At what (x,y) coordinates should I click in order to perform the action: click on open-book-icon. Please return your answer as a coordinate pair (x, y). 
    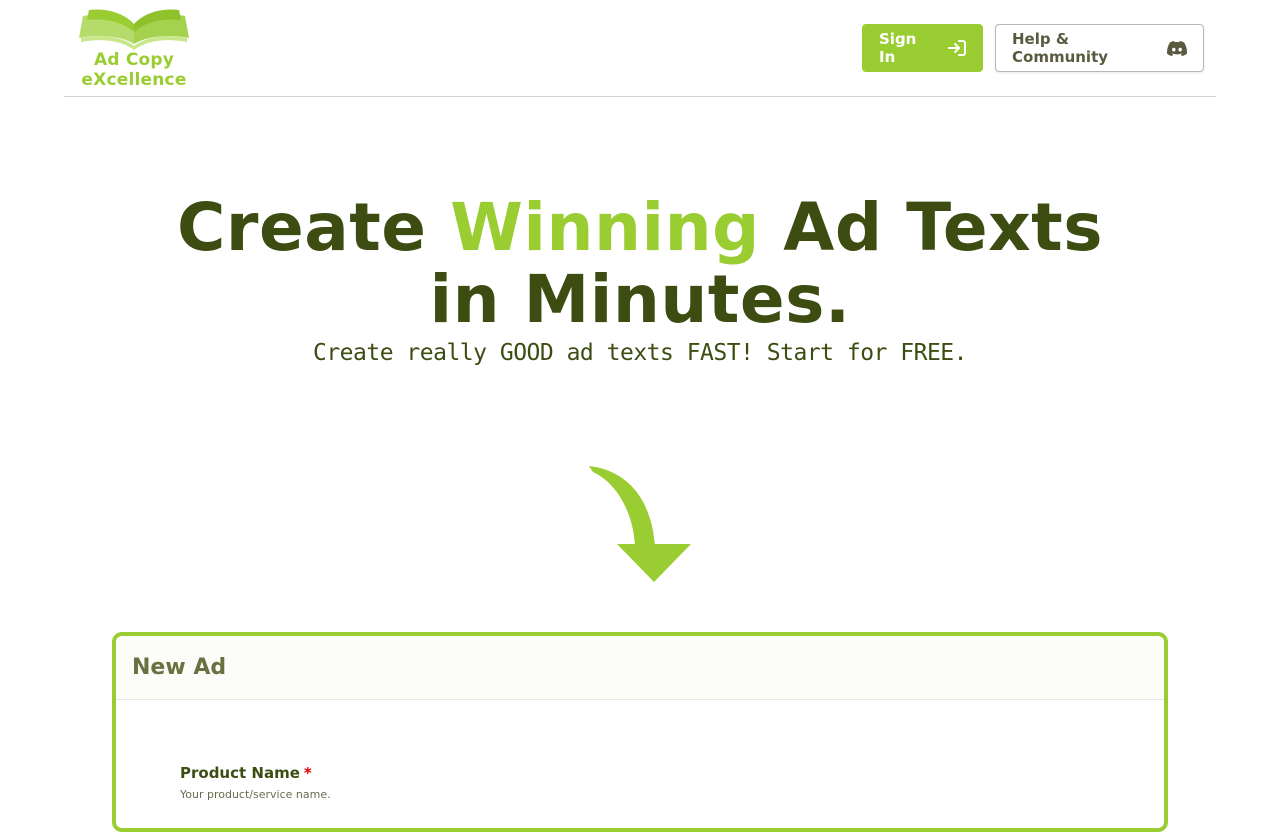
    Looking at the image, I should click on (134, 29).